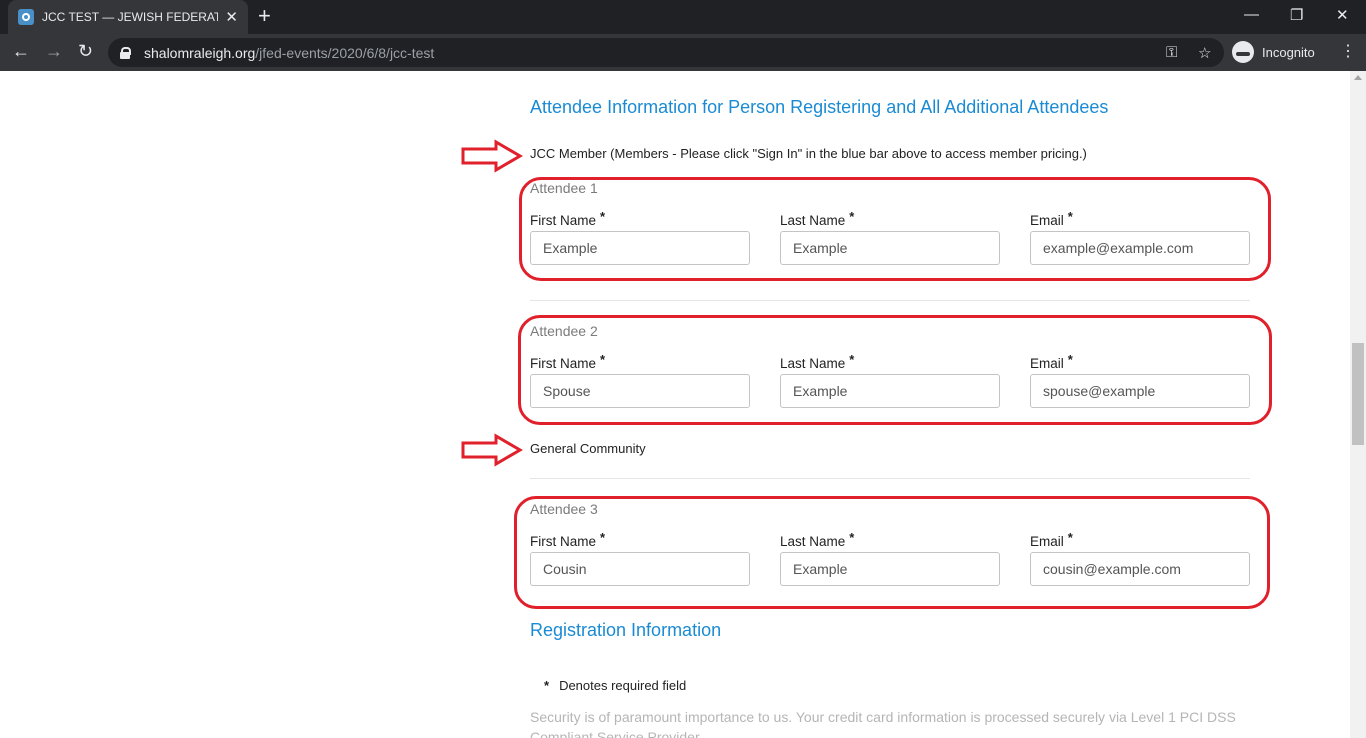 This screenshot has width=1366, height=738. I want to click on tab-bar: JCC TEST — JEWISH FEDERATION ✕ + — ❐ ✕, so click(683, 17).